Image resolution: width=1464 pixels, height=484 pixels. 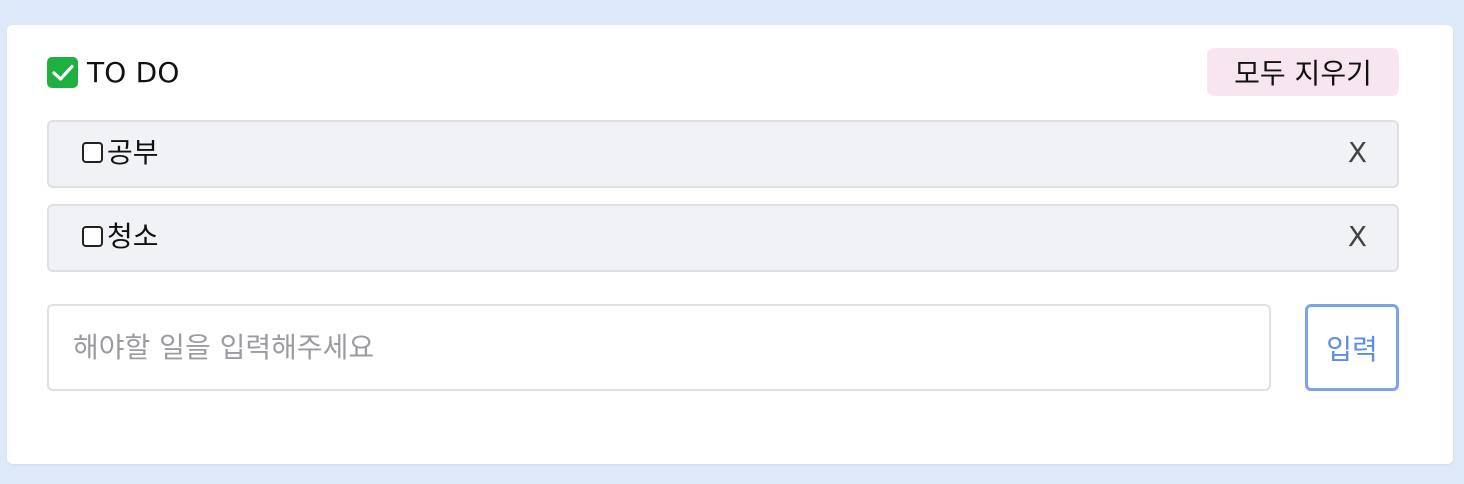 What do you see at coordinates (62, 72) in the screenshot?
I see `check-mark-icon` at bounding box center [62, 72].